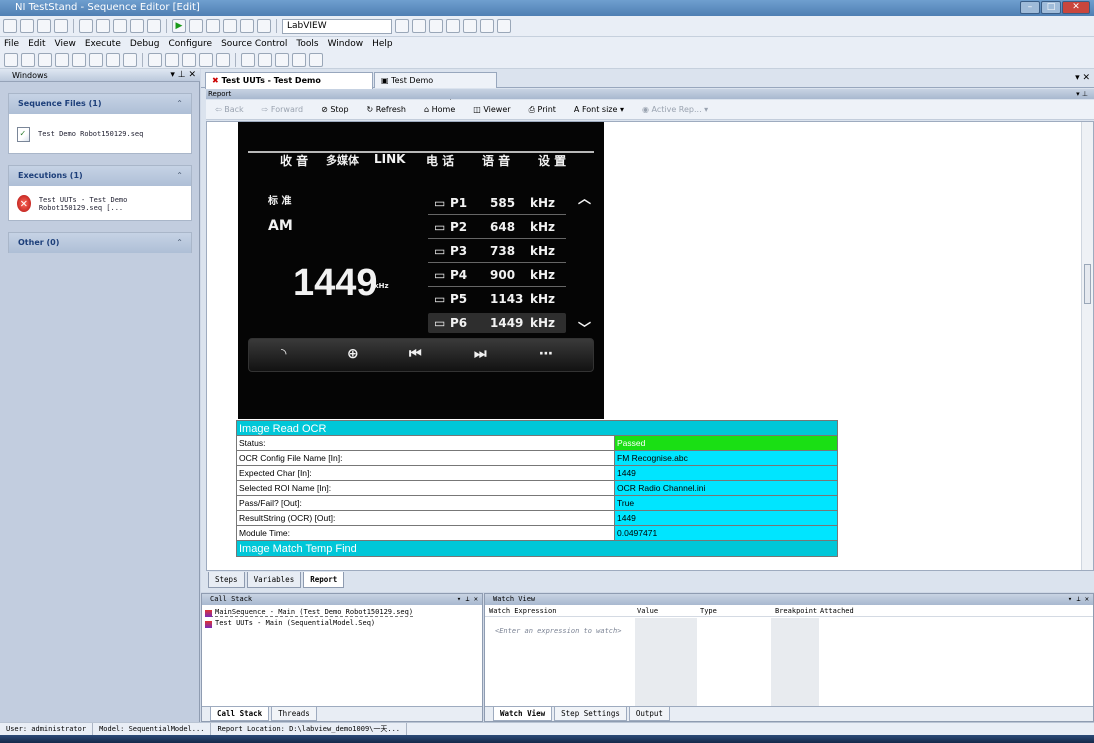  I want to click on menu-help: Help, so click(382, 44).